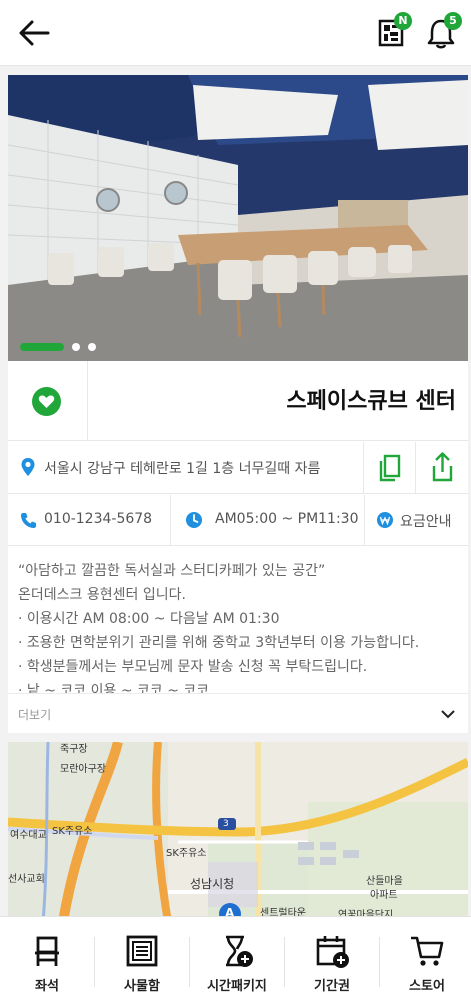  I want to click on fee-info-button: 요금안내, so click(416, 520).